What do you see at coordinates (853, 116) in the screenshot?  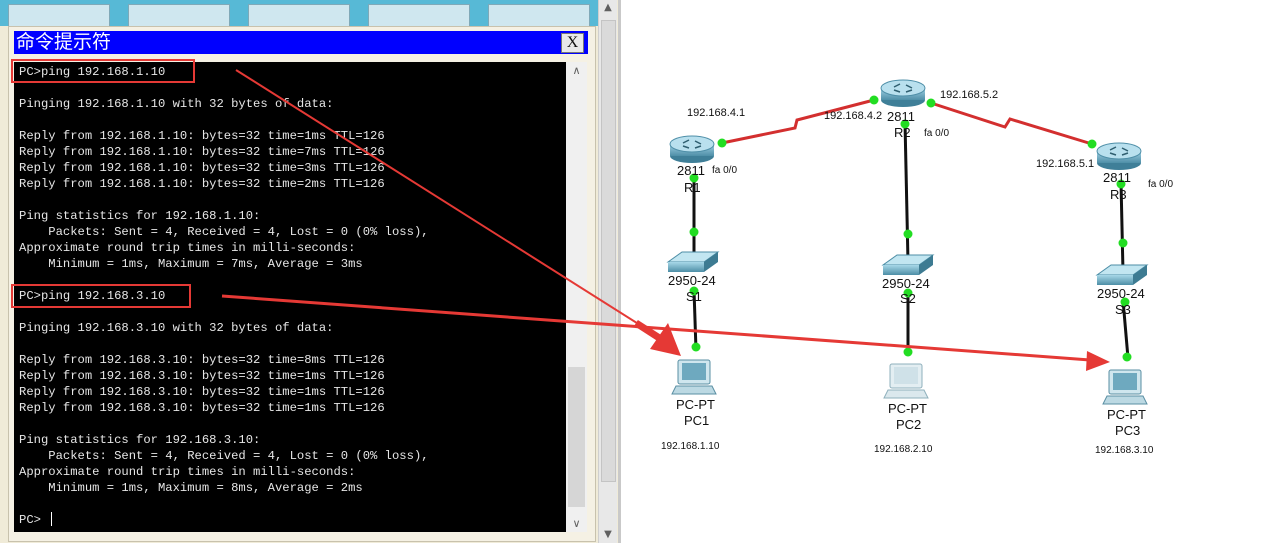 I see `r2-wan-ip-left-label: 192.168.4.2` at bounding box center [853, 116].